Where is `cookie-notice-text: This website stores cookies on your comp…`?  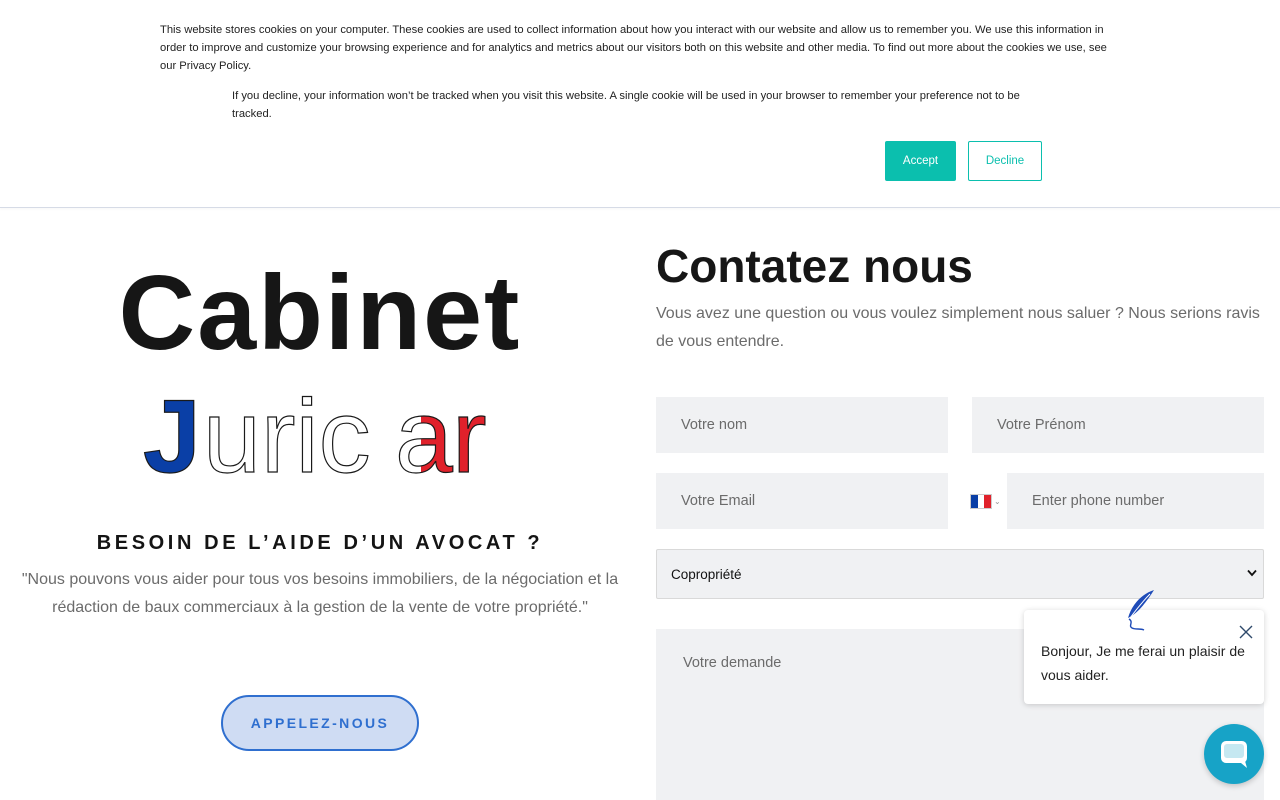
cookie-notice-text: This website stores cookies on your comp… is located at coordinates (633, 48).